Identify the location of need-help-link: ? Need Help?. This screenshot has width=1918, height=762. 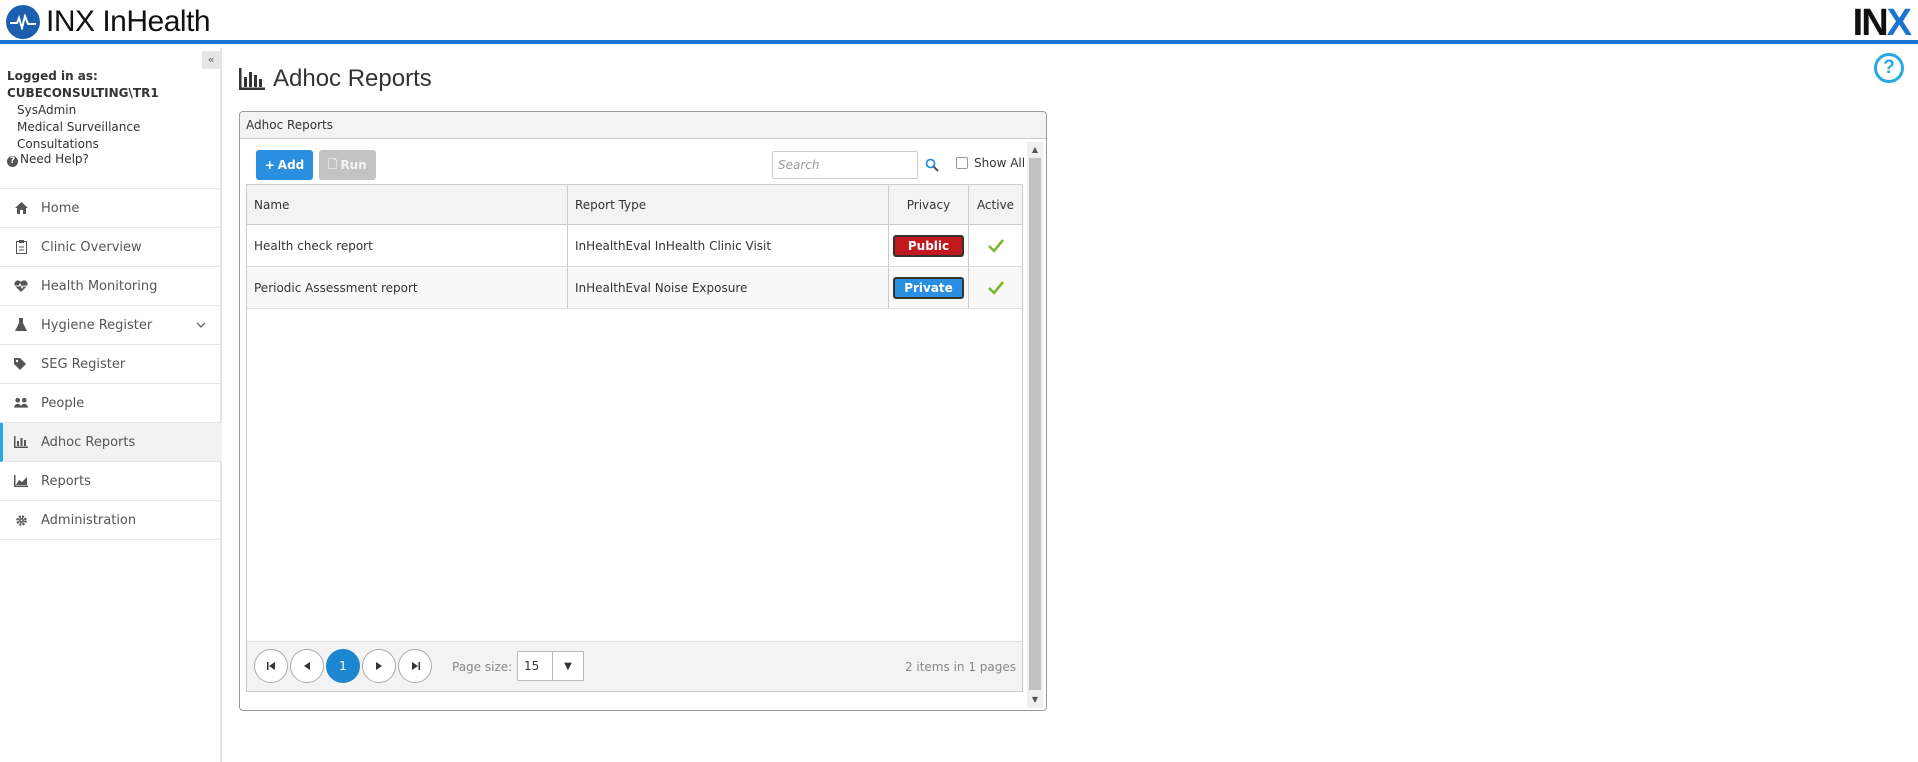
(48, 159).